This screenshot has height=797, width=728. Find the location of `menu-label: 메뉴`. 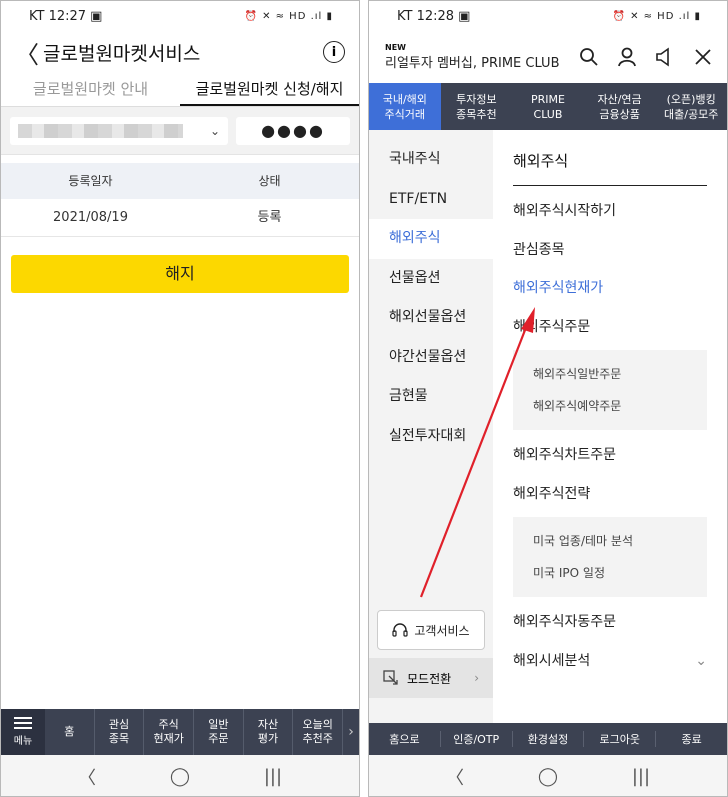

menu-label: 메뉴 is located at coordinates (23, 741).